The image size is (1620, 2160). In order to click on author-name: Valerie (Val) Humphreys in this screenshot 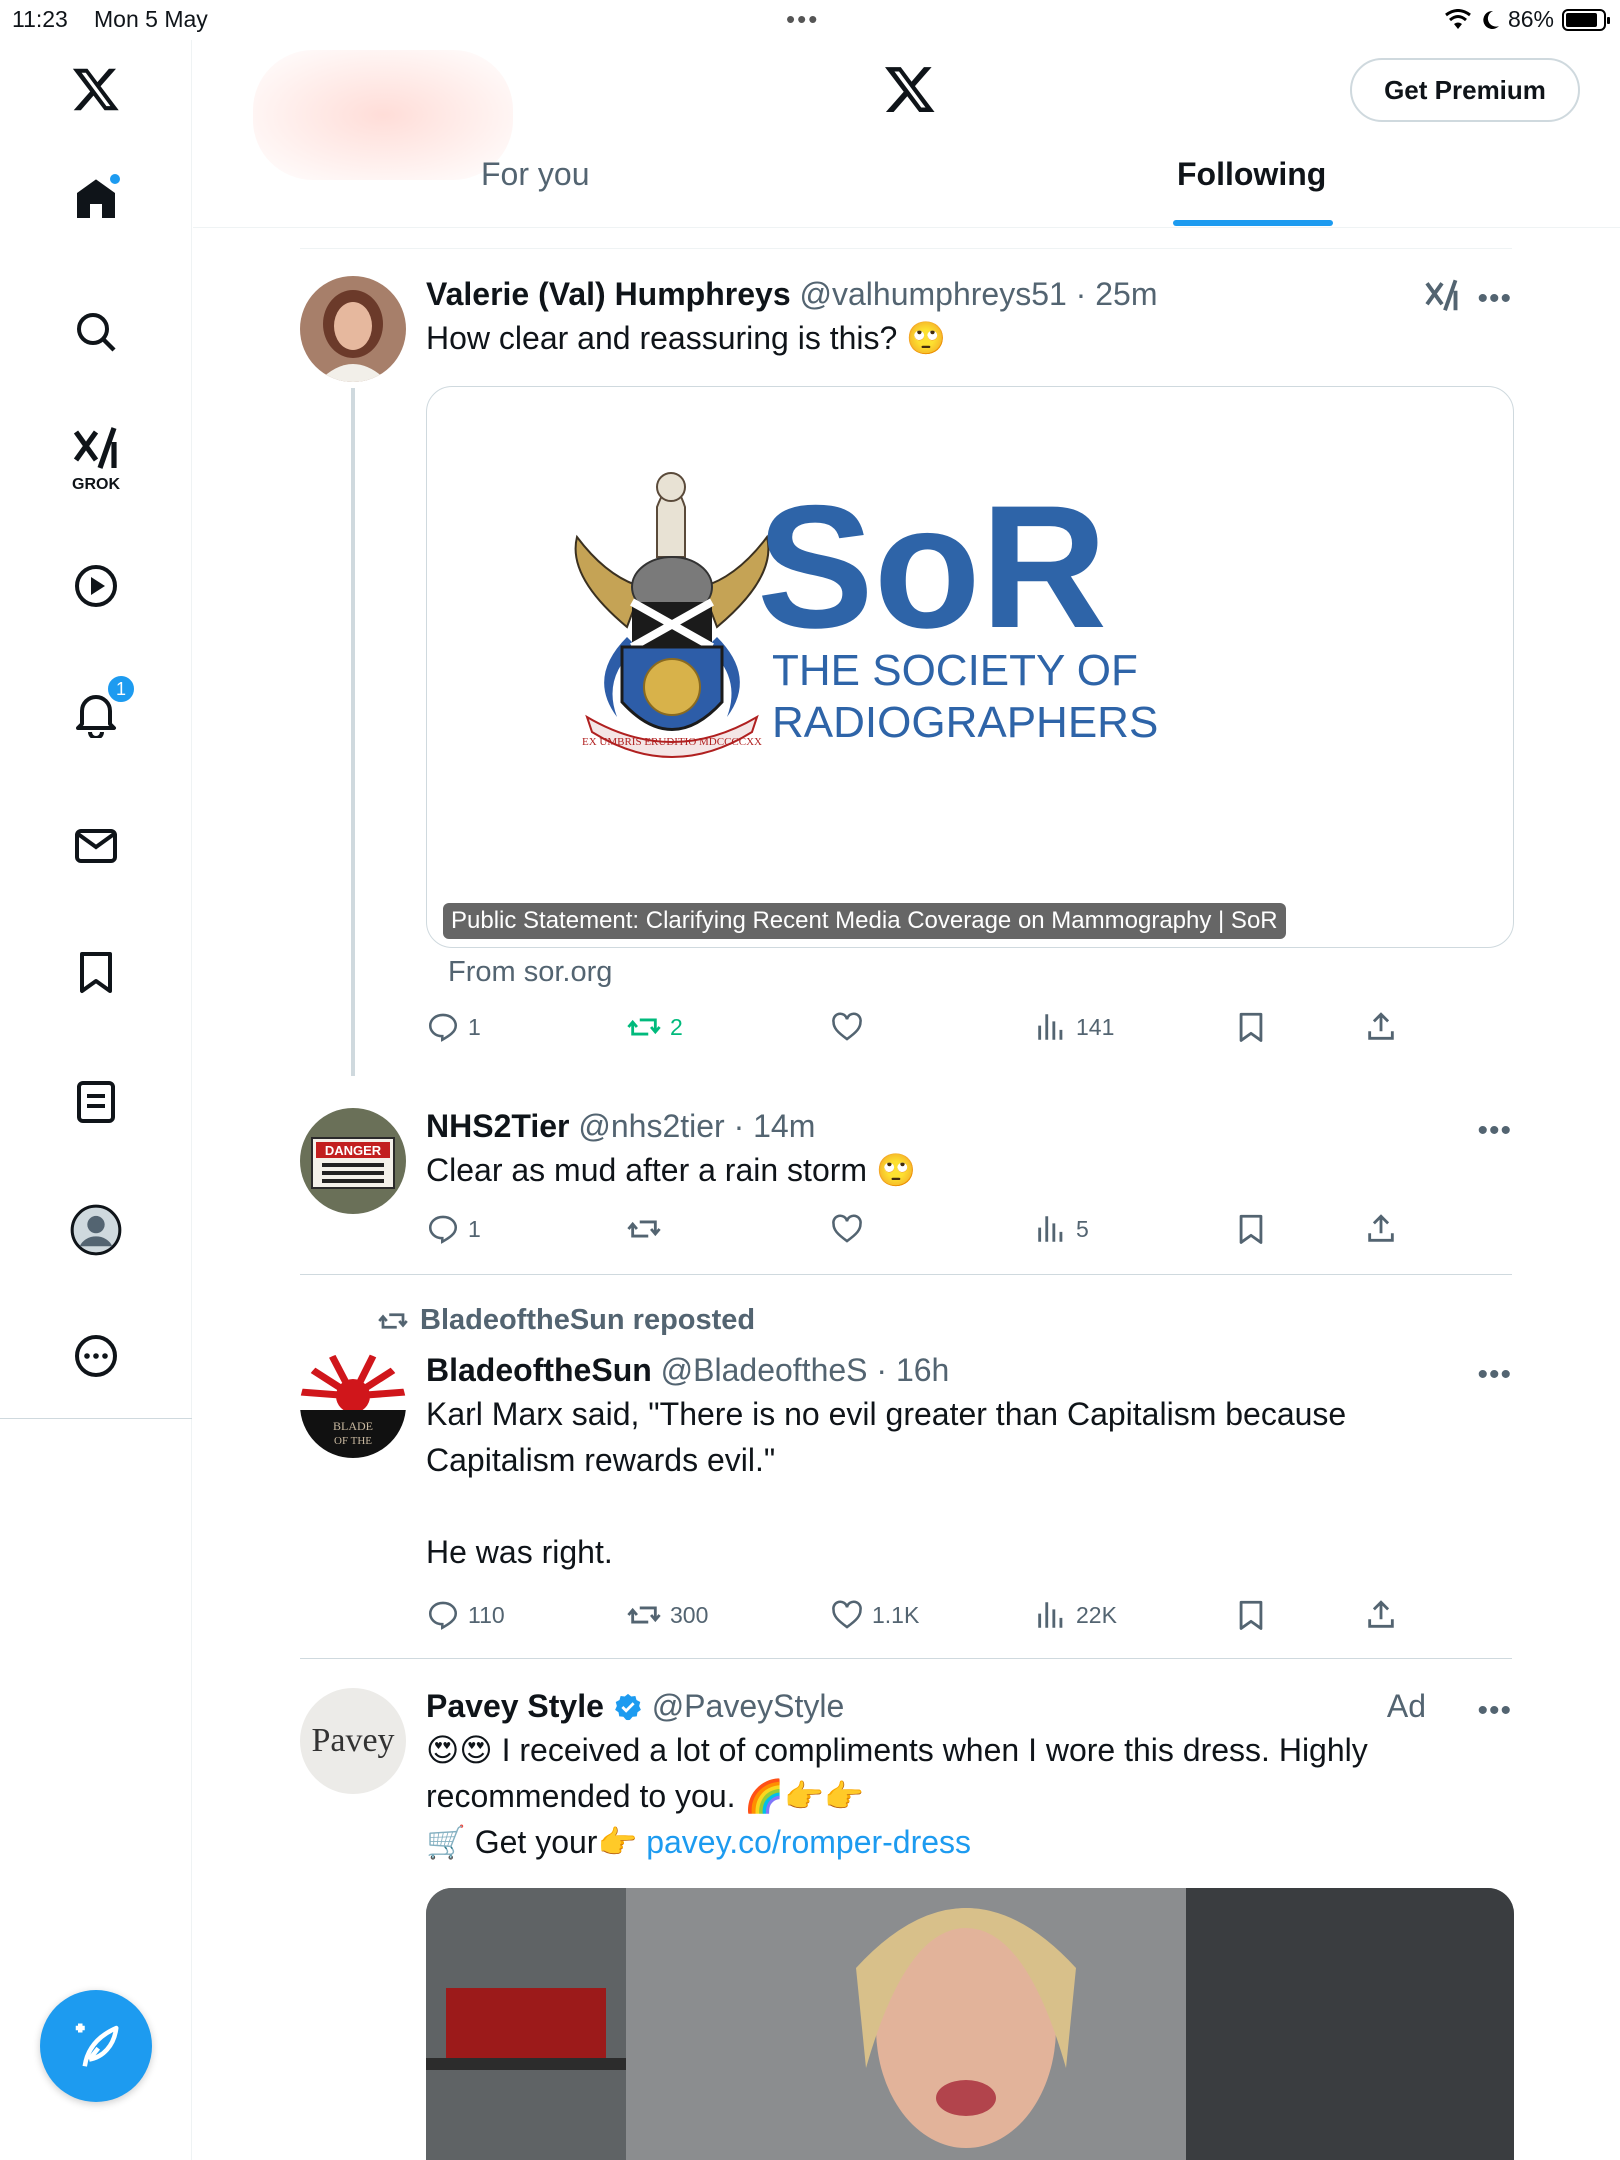, I will do `click(608, 294)`.